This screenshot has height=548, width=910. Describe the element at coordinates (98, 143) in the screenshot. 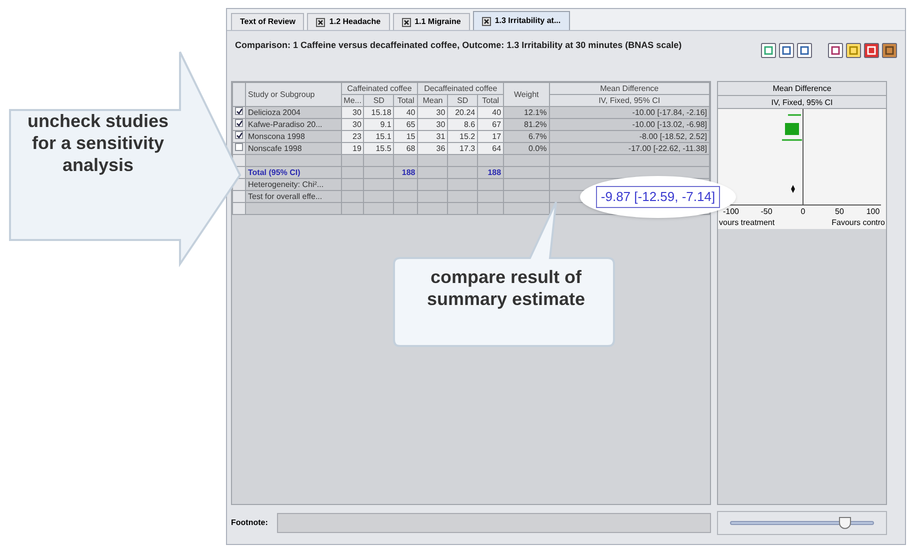

I see `callout-text: uncheck studies for a sensitivity analysis` at that location.